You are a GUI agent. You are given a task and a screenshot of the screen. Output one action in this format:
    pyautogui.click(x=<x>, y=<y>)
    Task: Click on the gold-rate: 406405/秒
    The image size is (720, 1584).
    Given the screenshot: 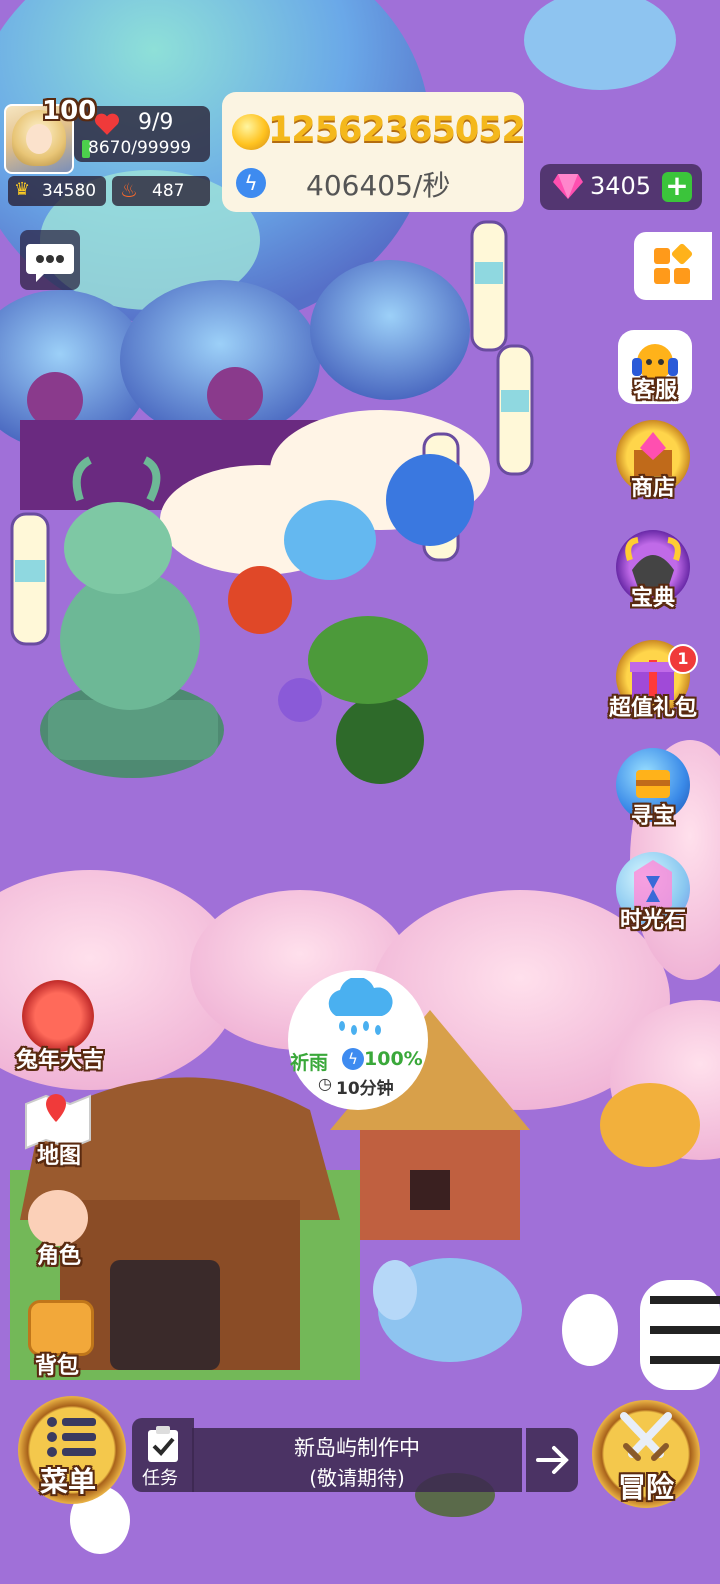 What is the action you would take?
    pyautogui.click(x=378, y=185)
    